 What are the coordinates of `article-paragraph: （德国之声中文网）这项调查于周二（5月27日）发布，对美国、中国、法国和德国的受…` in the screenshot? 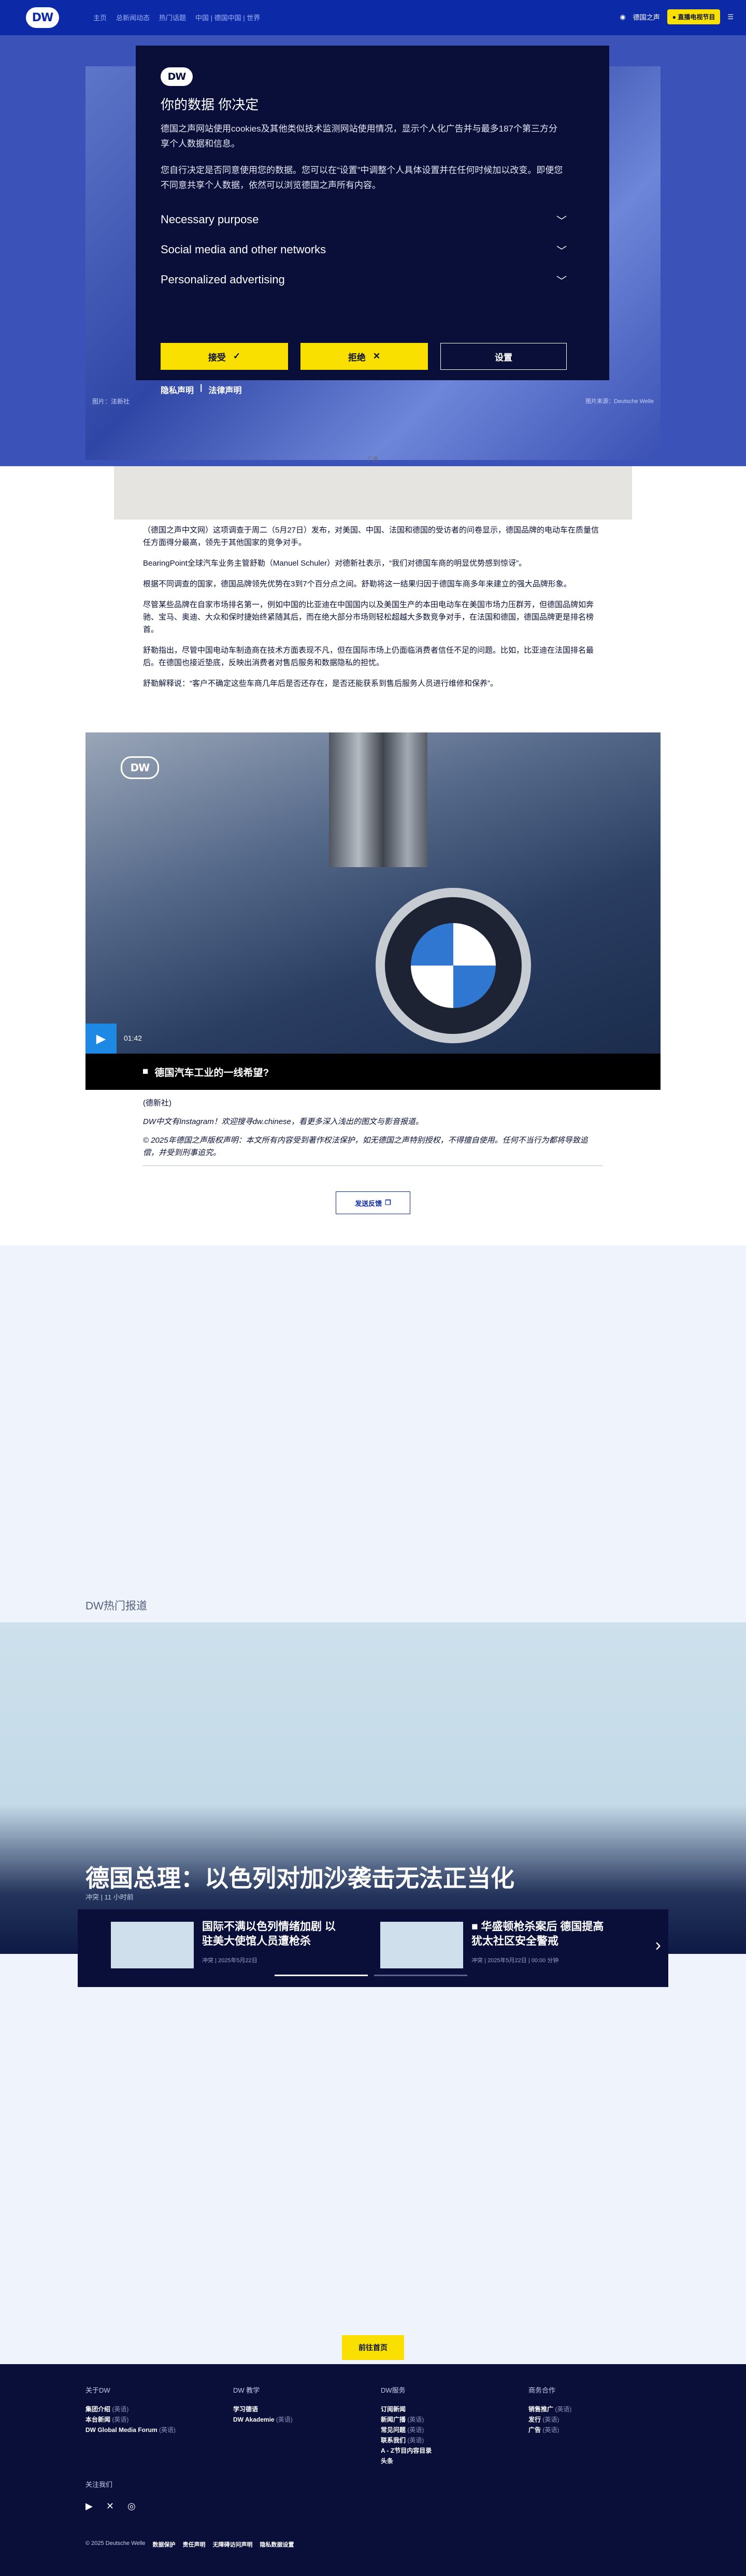 It's located at (371, 536).